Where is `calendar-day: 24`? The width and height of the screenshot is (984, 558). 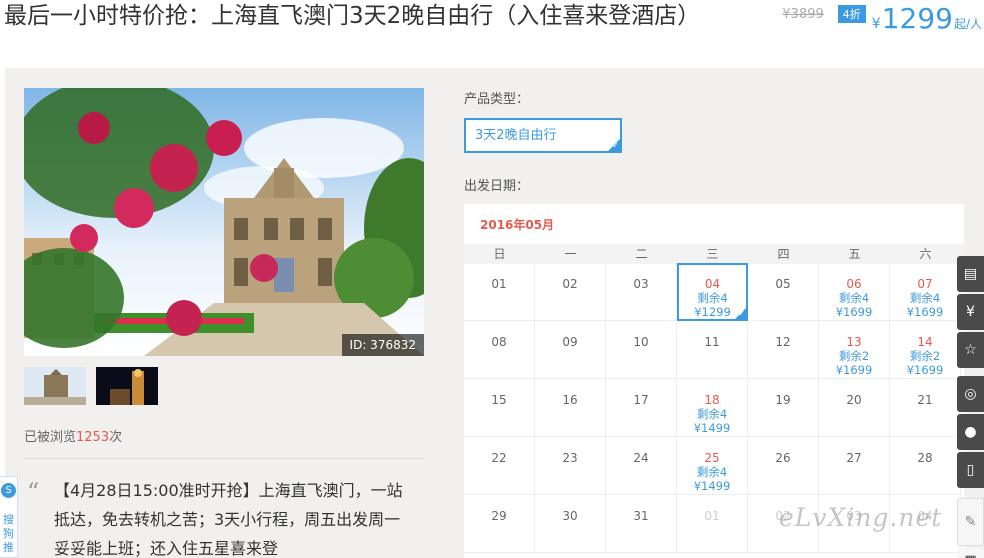 calendar-day: 24 is located at coordinates (641, 466).